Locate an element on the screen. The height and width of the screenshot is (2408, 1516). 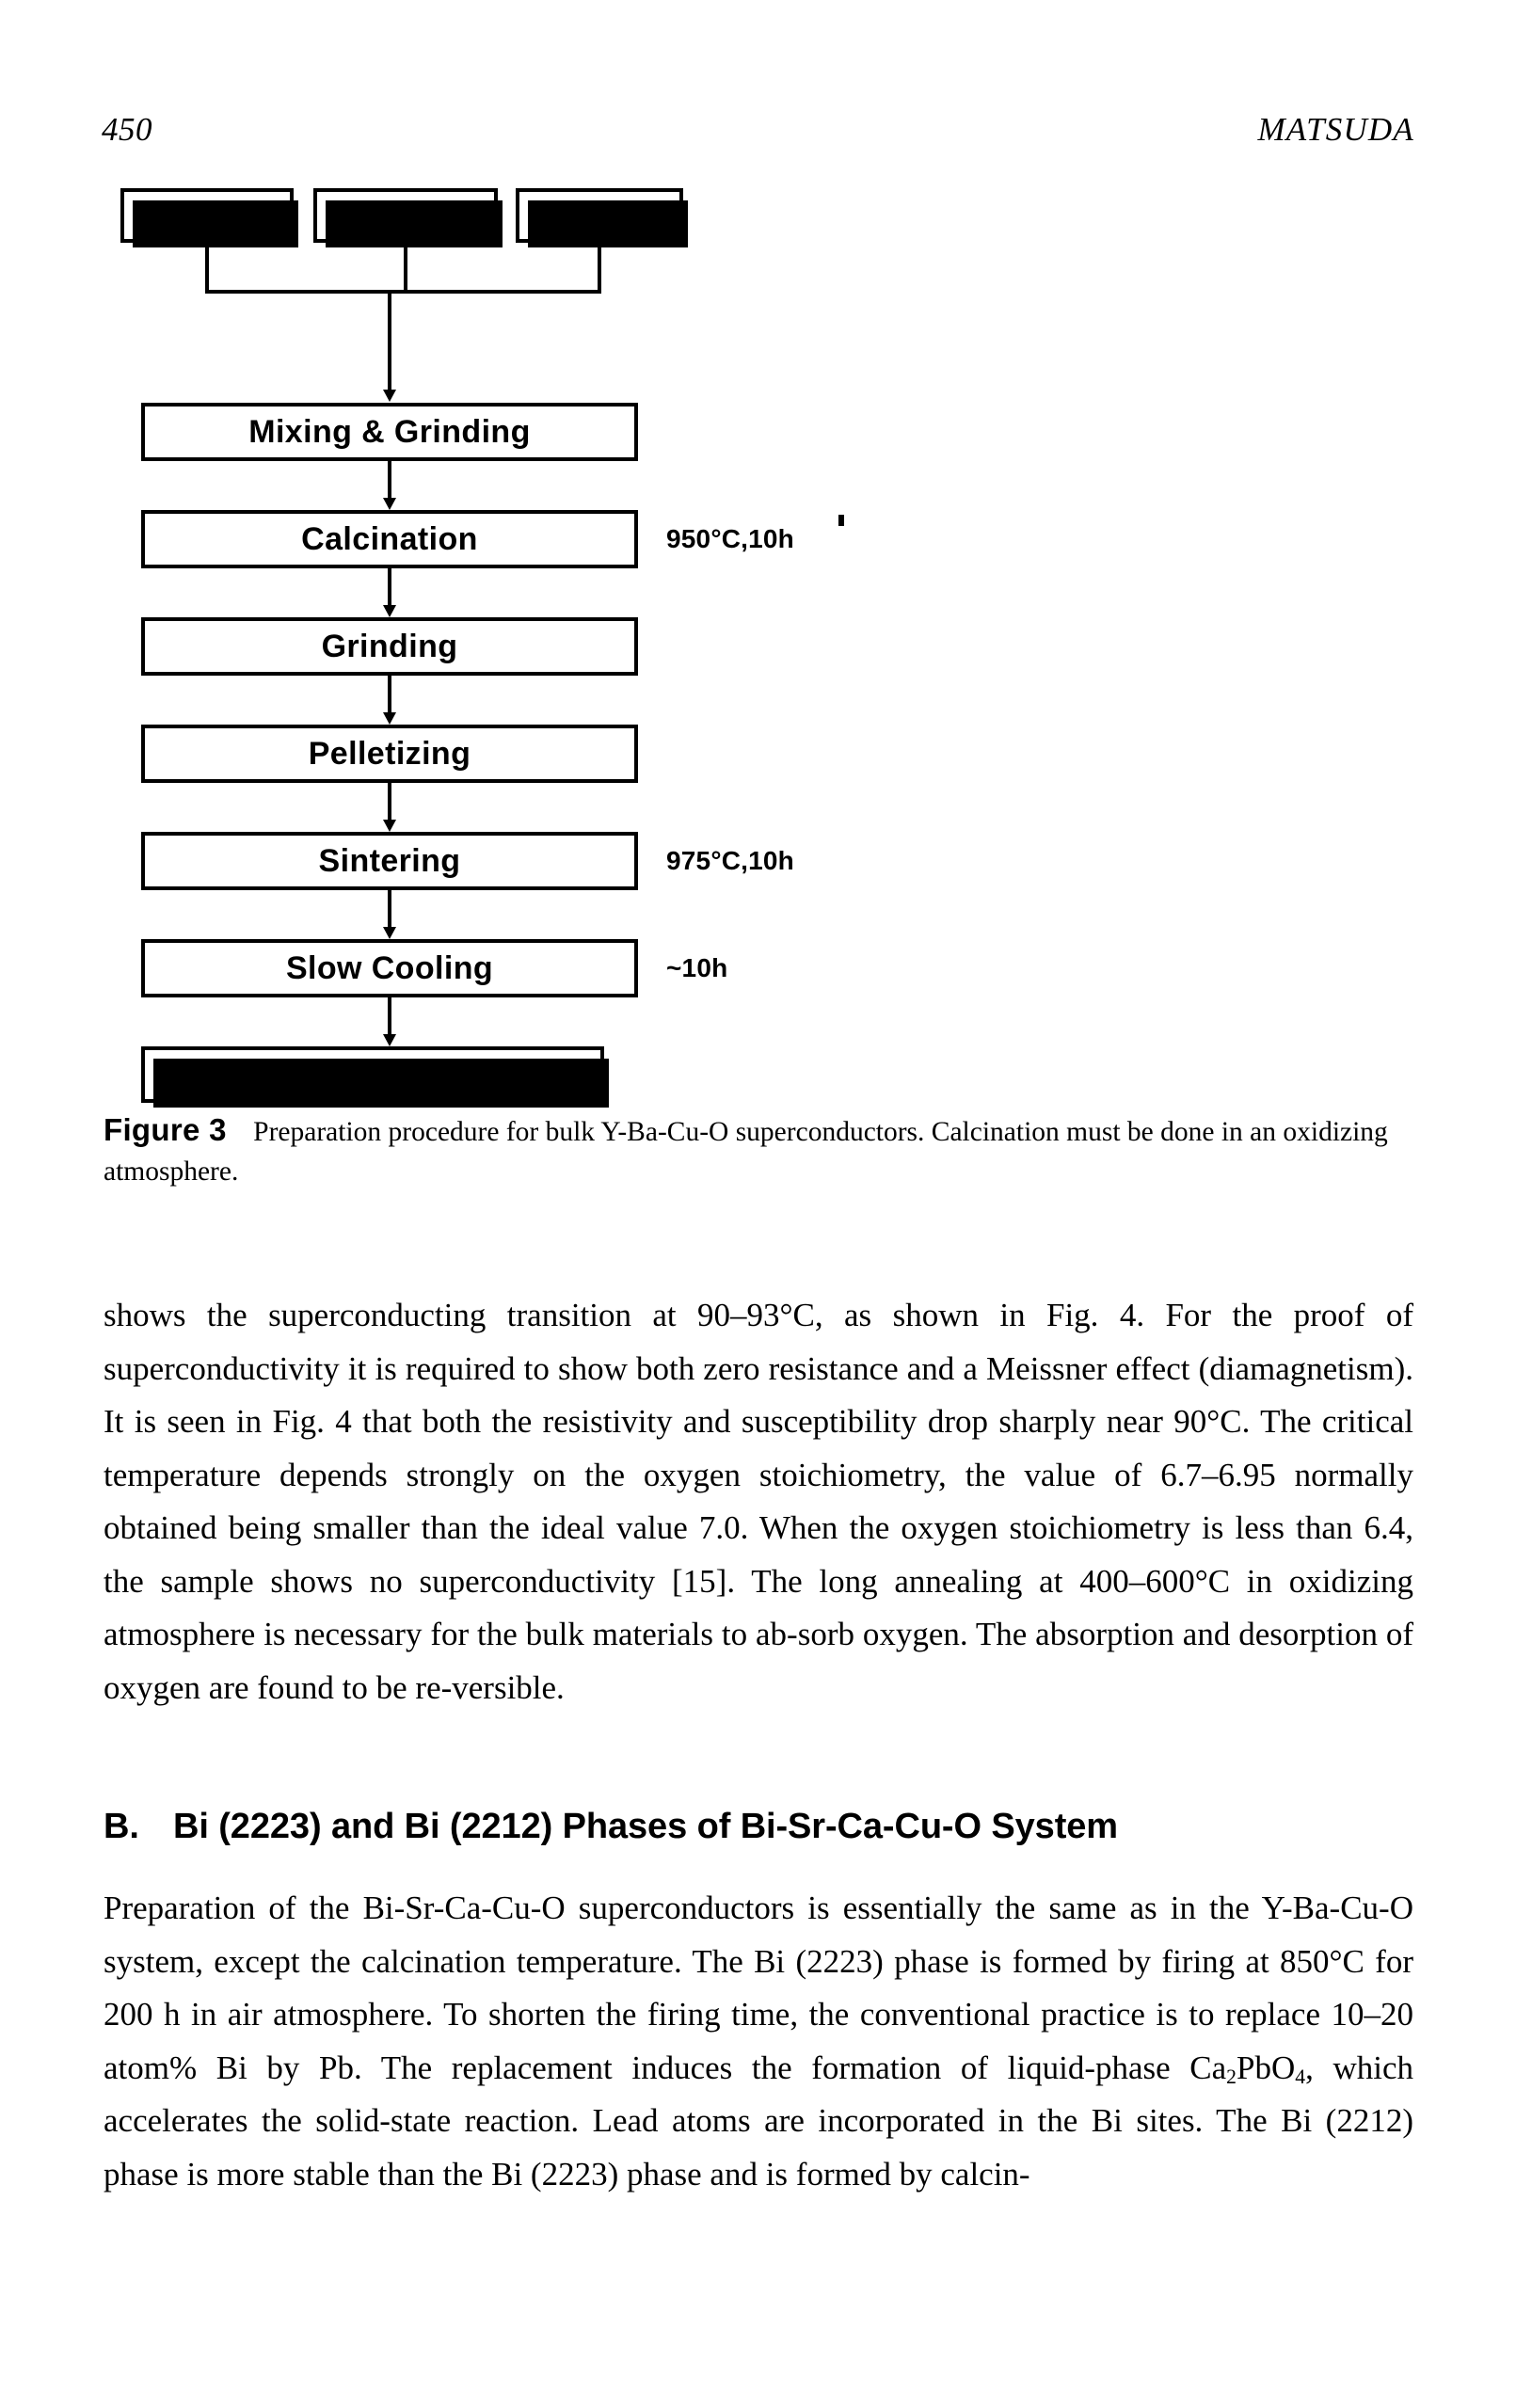
annotation-calcination-conditions: 950°C,10h is located at coordinates (730, 538).